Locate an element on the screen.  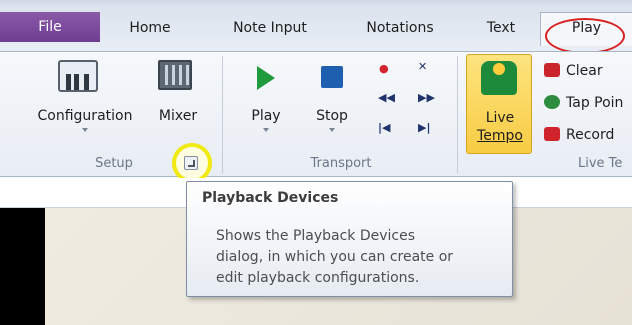
live-tempo-label-line2: Tempo is located at coordinates (500, 136).